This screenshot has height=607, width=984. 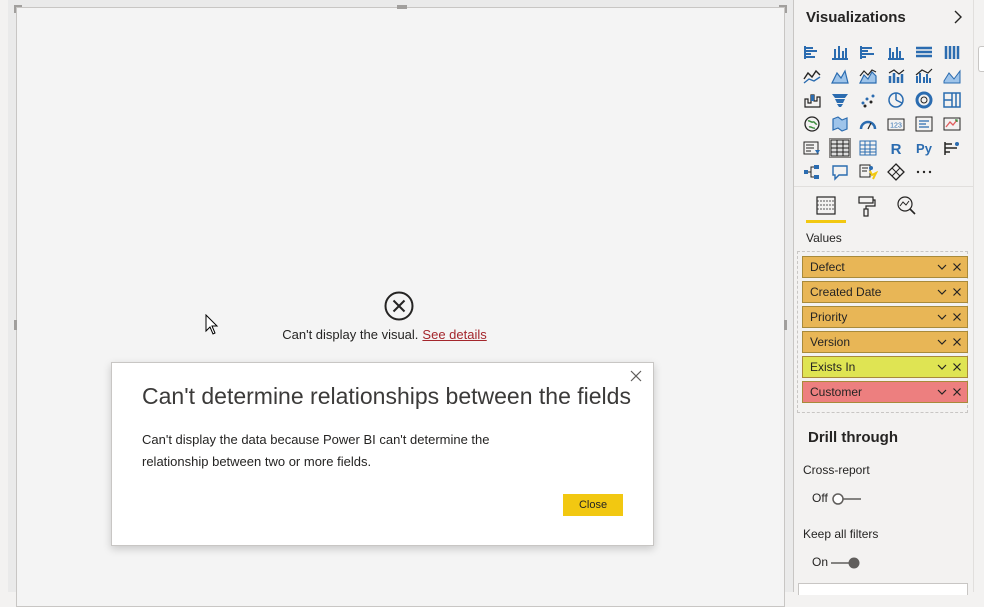 I want to click on close-icon, so click(x=636, y=376).